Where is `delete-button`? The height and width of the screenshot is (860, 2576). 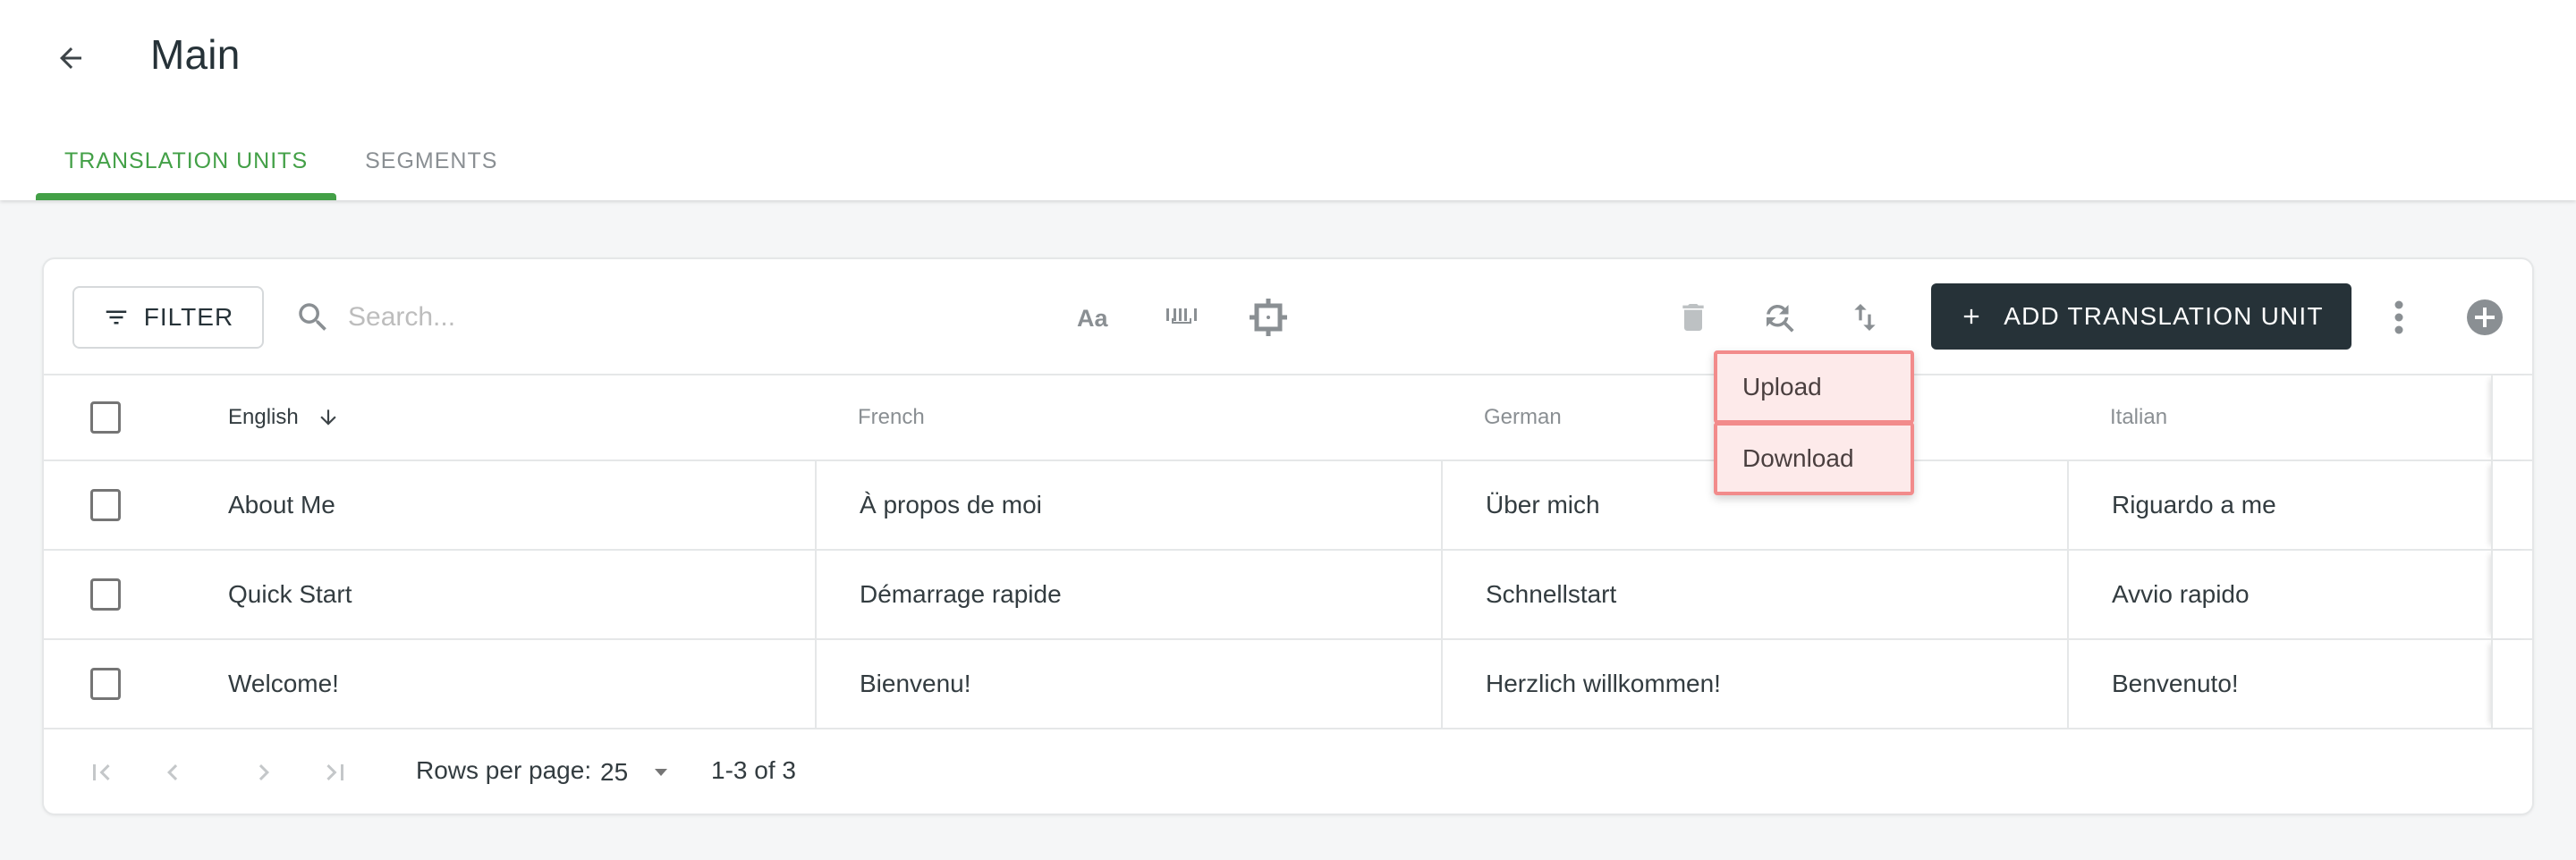 delete-button is located at coordinates (1693, 318).